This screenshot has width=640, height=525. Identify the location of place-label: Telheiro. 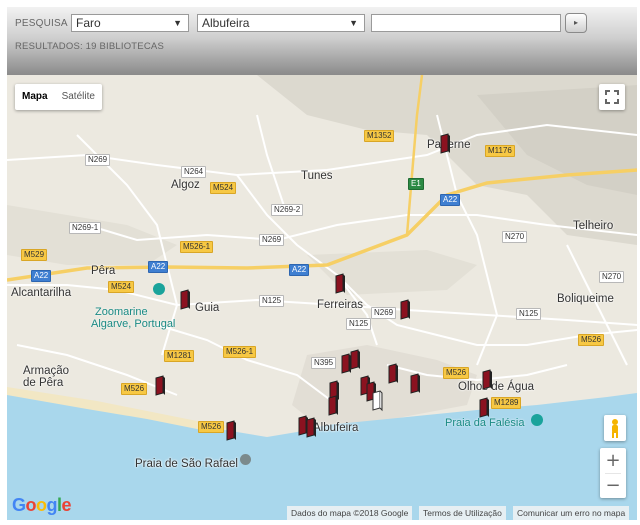
(593, 226).